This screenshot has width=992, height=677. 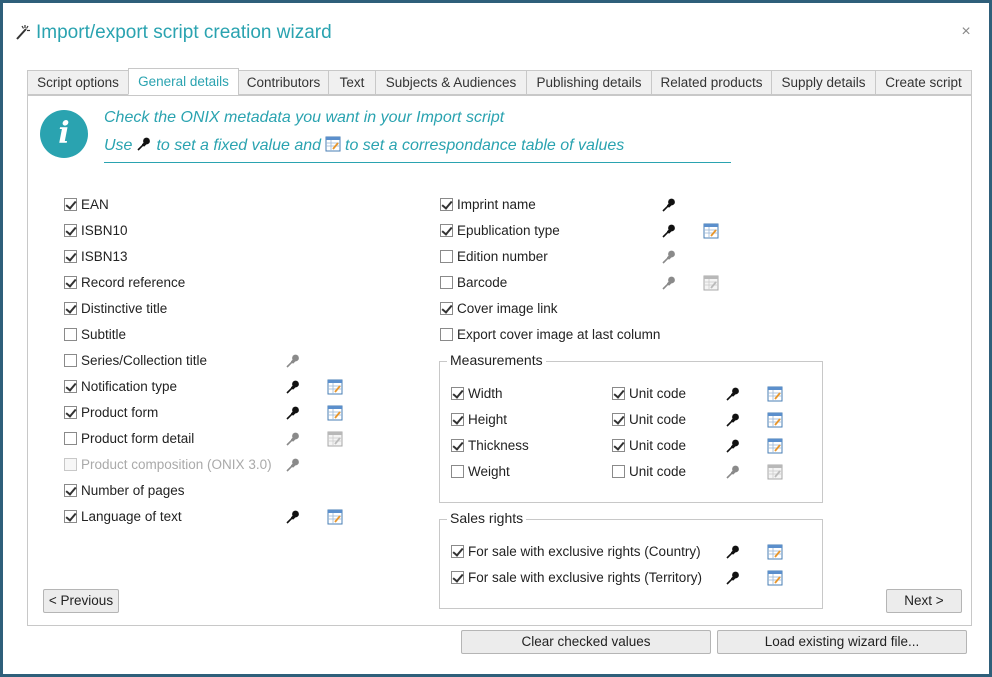 What do you see at coordinates (446, 334) in the screenshot?
I see `checkbox-export-cover-image-at-last-column` at bounding box center [446, 334].